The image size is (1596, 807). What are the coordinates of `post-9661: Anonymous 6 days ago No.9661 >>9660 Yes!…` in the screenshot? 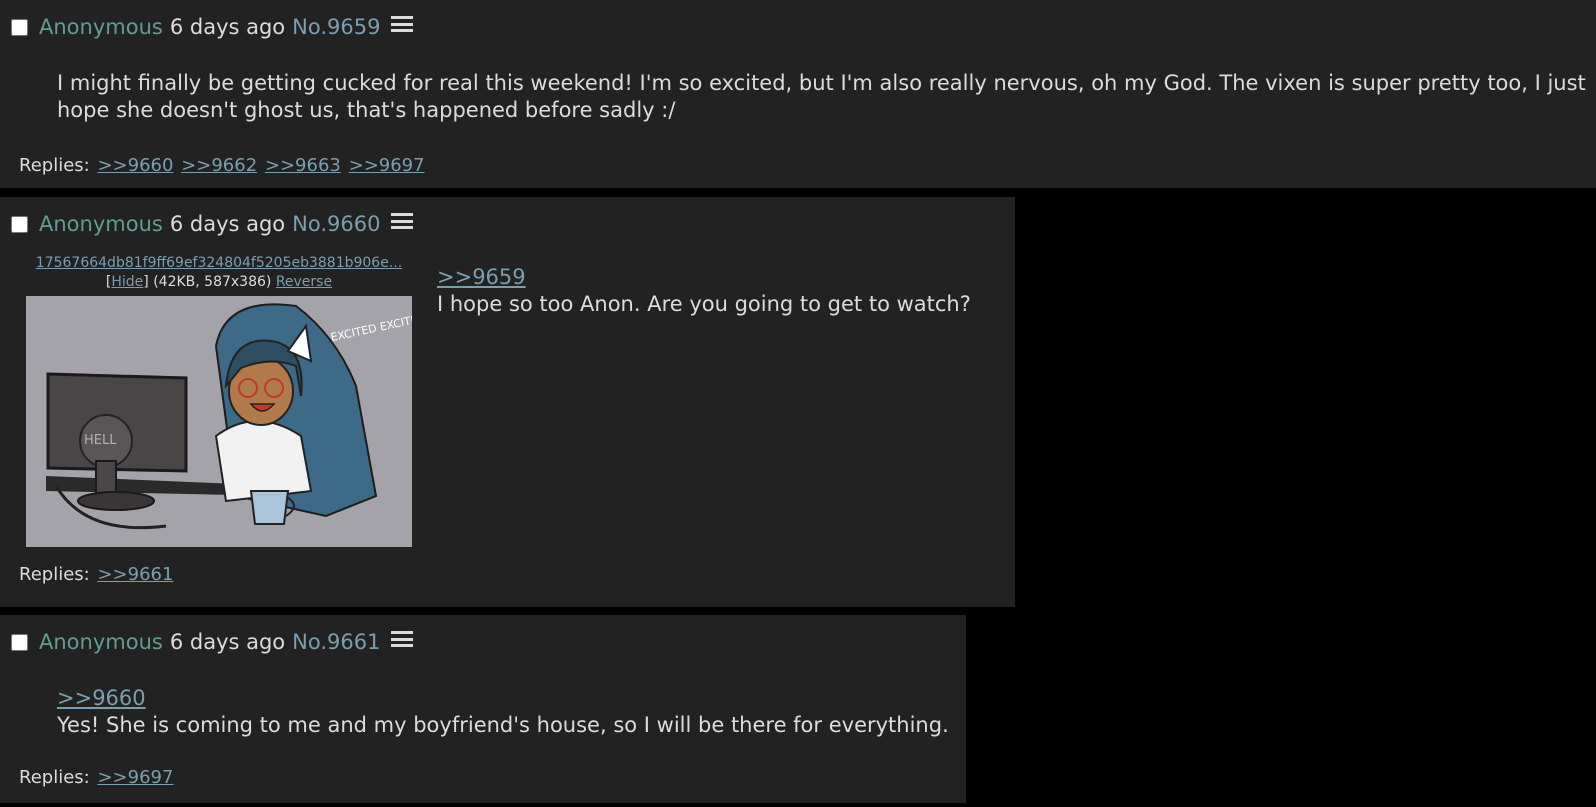 It's located at (483, 709).